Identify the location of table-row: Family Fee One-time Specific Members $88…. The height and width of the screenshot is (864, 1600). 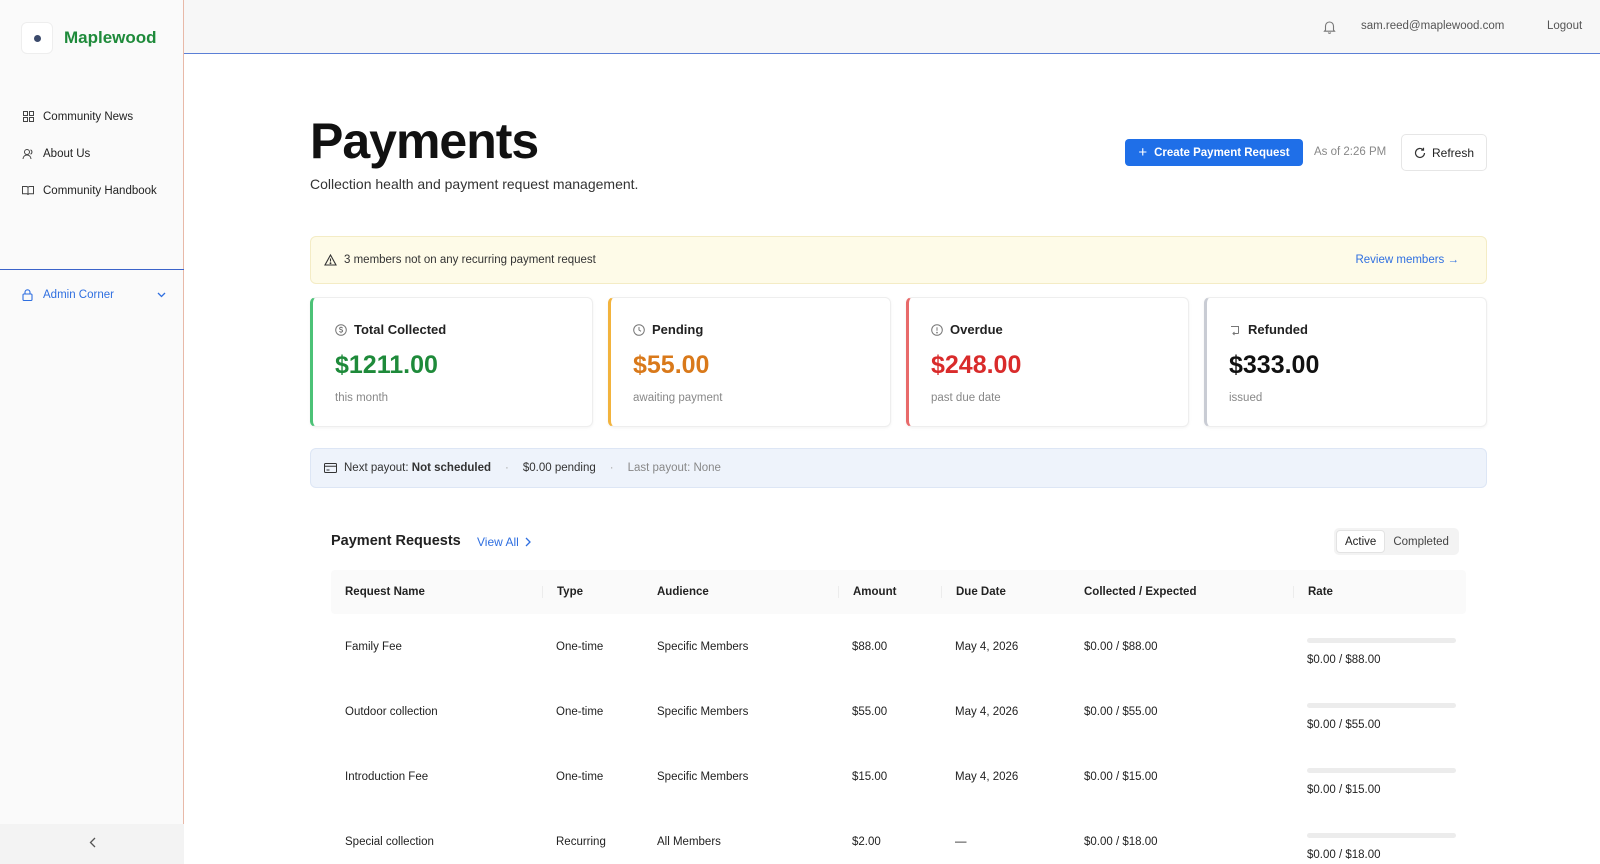
(898, 646).